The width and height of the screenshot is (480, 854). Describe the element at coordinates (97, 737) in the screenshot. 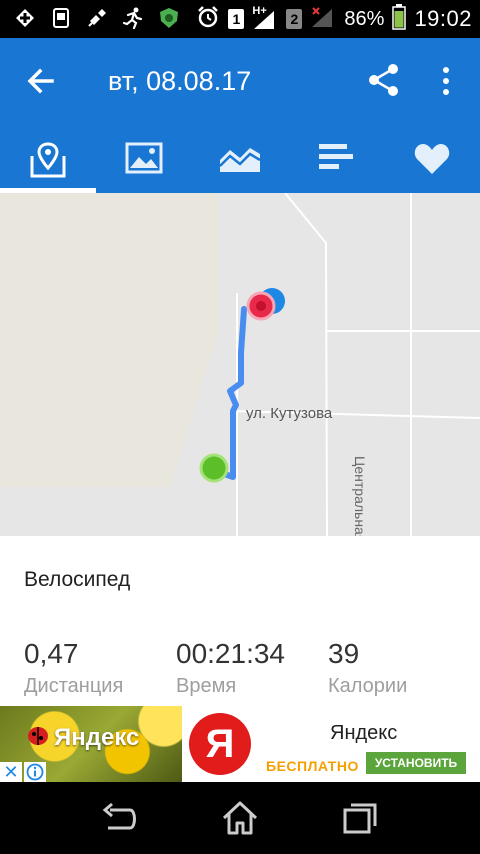

I see `ad-image-text: Яндекс` at that location.